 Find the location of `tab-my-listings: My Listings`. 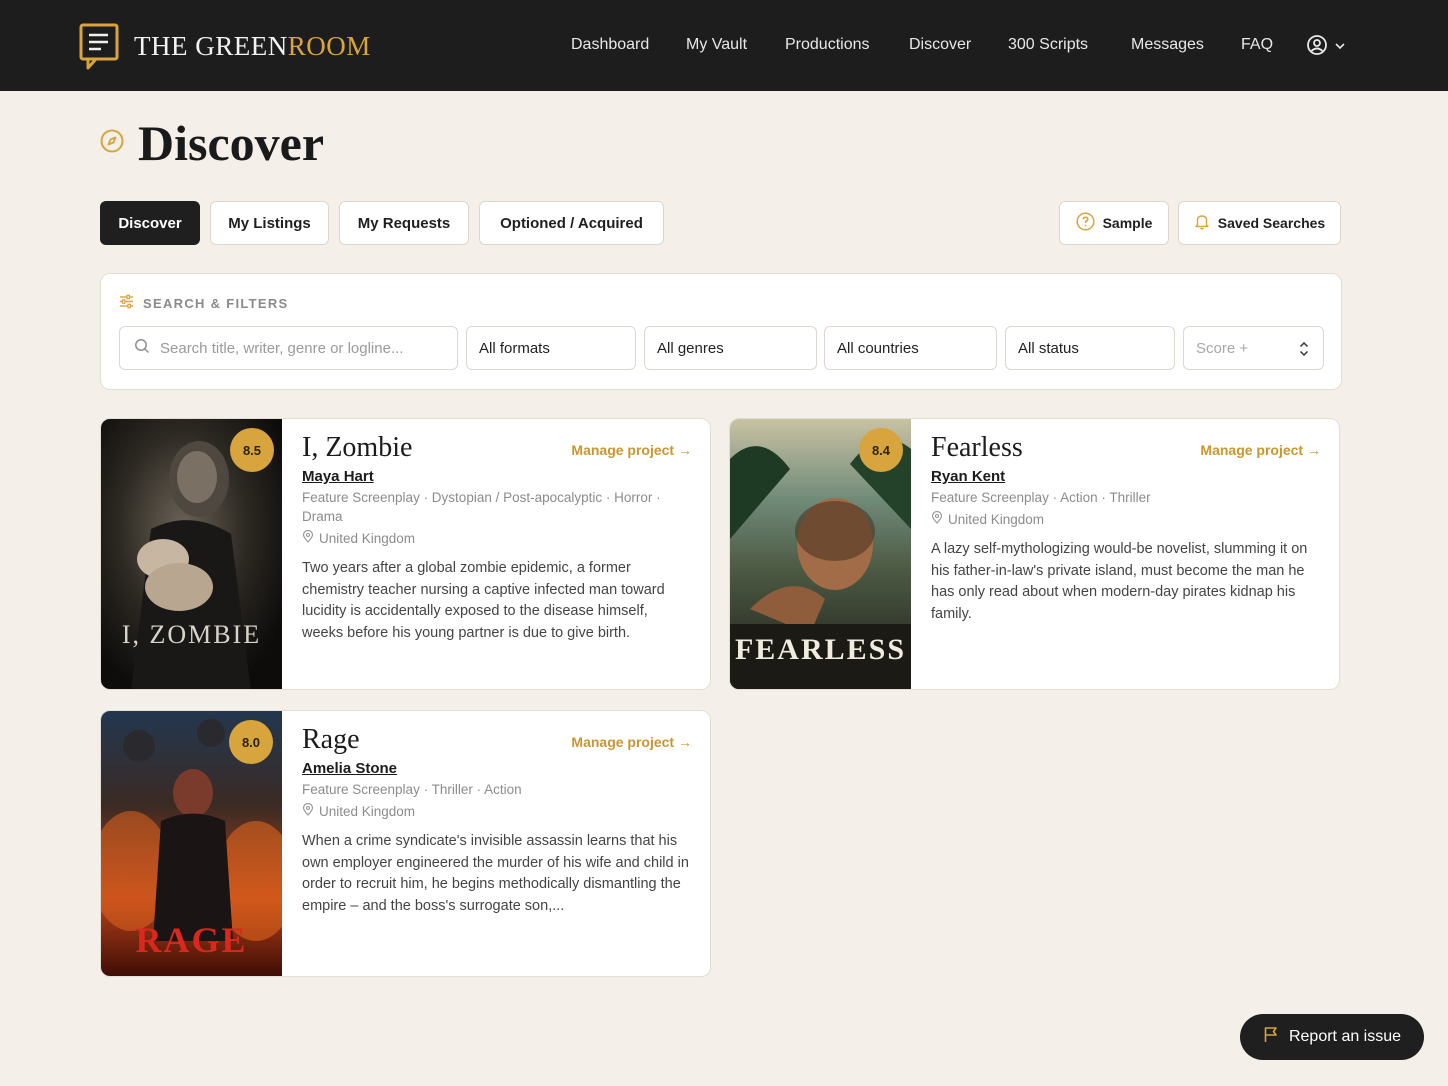

tab-my-listings: My Listings is located at coordinates (269, 223).